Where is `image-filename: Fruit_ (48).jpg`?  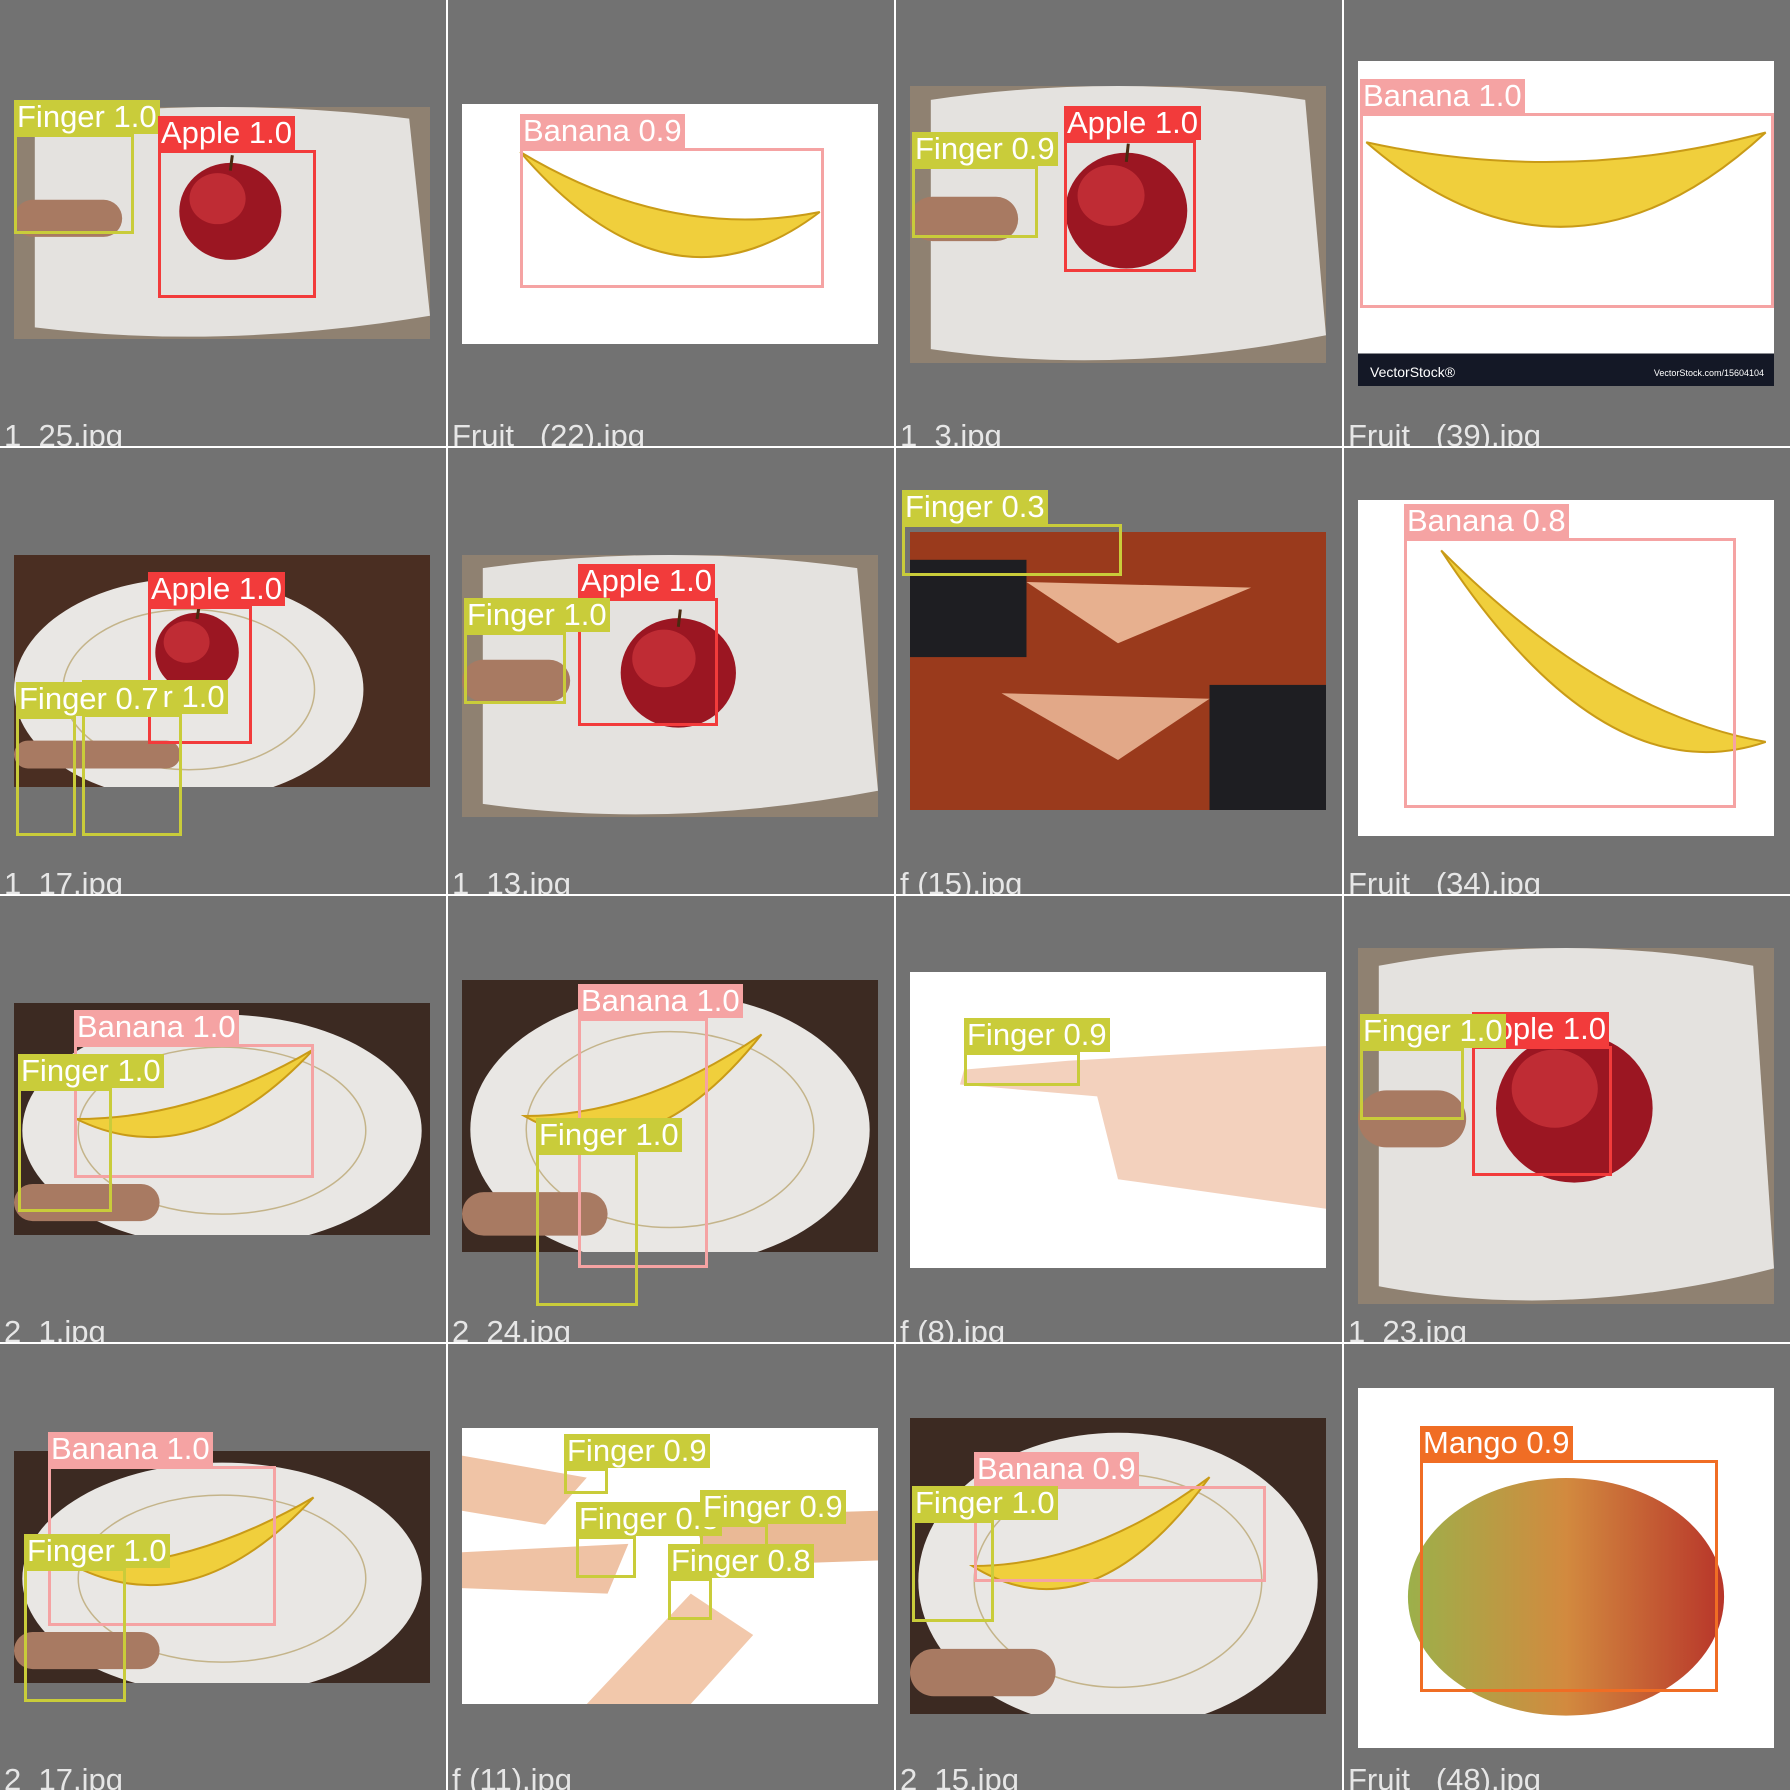 image-filename: Fruit_ (48).jpg is located at coordinates (1444, 1776).